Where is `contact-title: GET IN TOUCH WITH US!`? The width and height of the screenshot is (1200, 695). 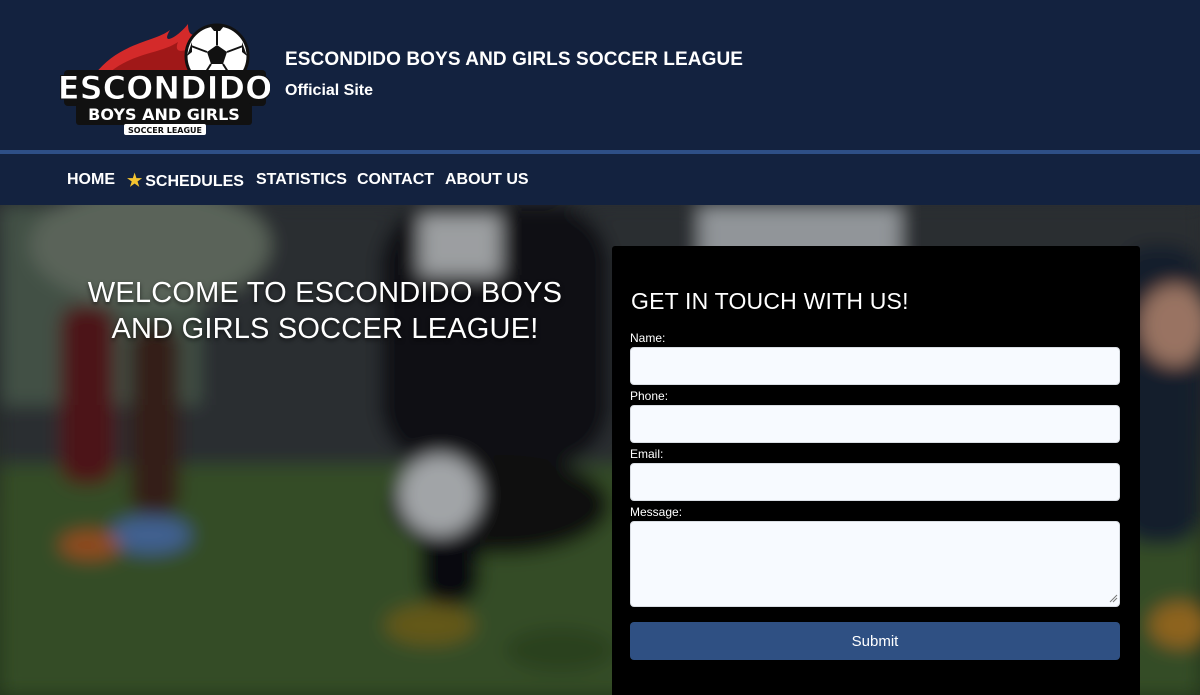 contact-title: GET IN TOUCH WITH US! is located at coordinates (770, 301).